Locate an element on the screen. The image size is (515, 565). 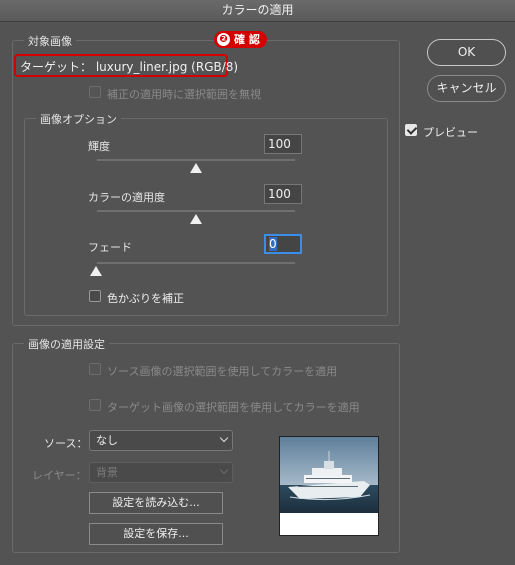
color-intensity-slider-track is located at coordinates (196, 211).